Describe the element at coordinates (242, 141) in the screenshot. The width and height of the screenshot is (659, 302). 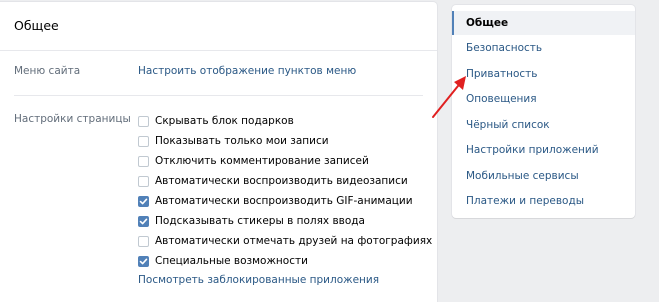
I see `option-label: Показывать только мои записи` at that location.